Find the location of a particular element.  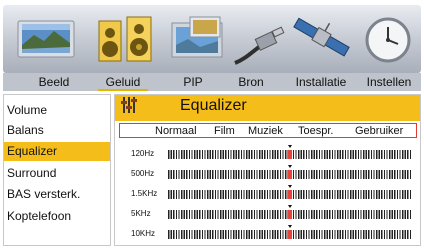

panel-title: Equalizer is located at coordinates (213, 105).